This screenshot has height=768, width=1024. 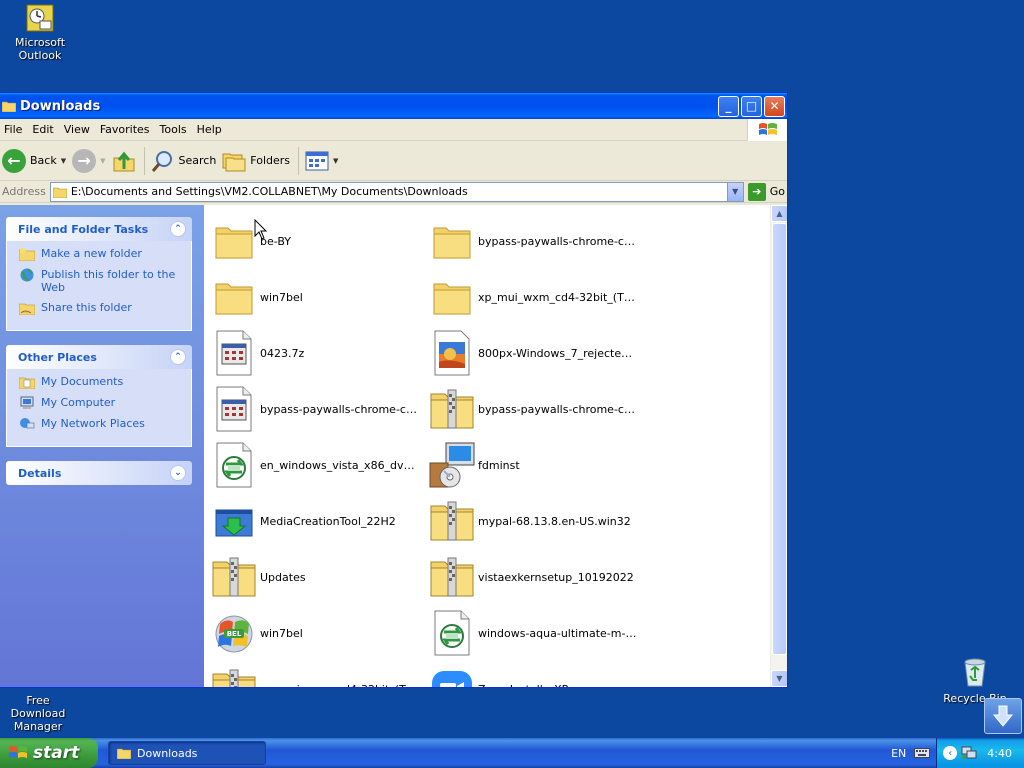 I want to click on views-button: ▼, so click(x=321, y=161).